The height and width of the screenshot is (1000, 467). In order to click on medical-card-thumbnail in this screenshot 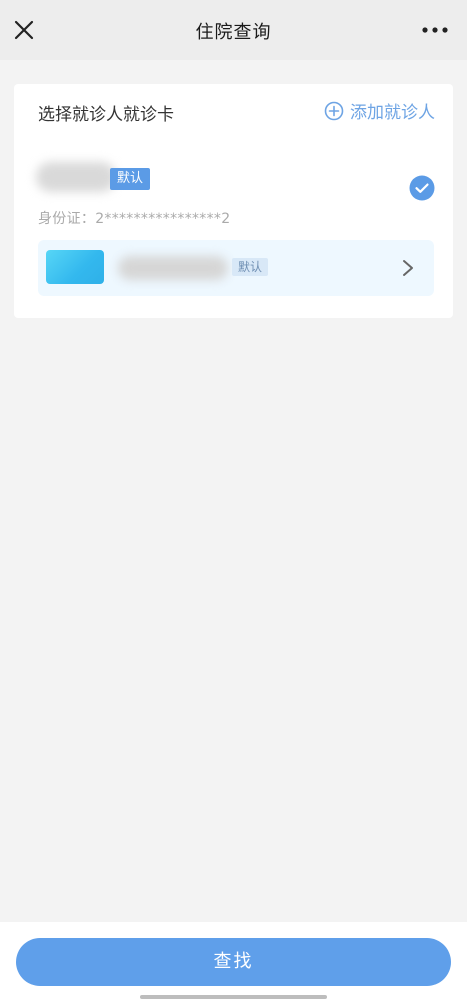, I will do `click(75, 267)`.